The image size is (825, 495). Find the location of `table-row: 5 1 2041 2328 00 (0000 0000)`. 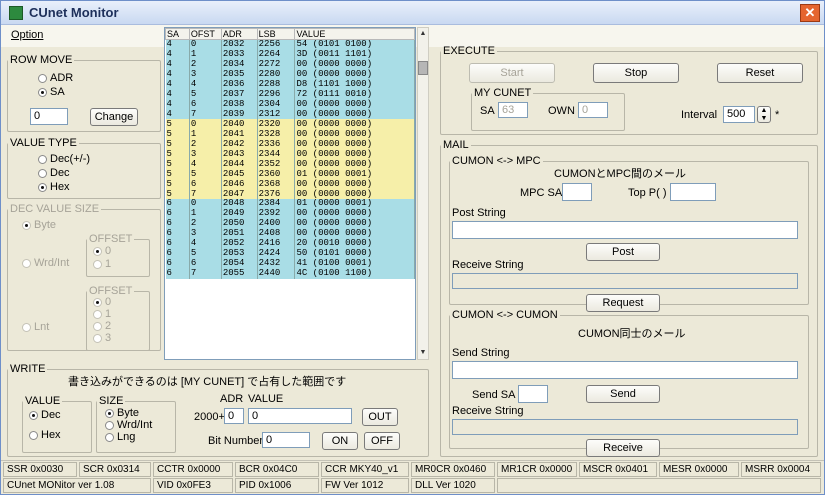

table-row: 5 1 2041 2328 00 (0000 0000) is located at coordinates (290, 134).